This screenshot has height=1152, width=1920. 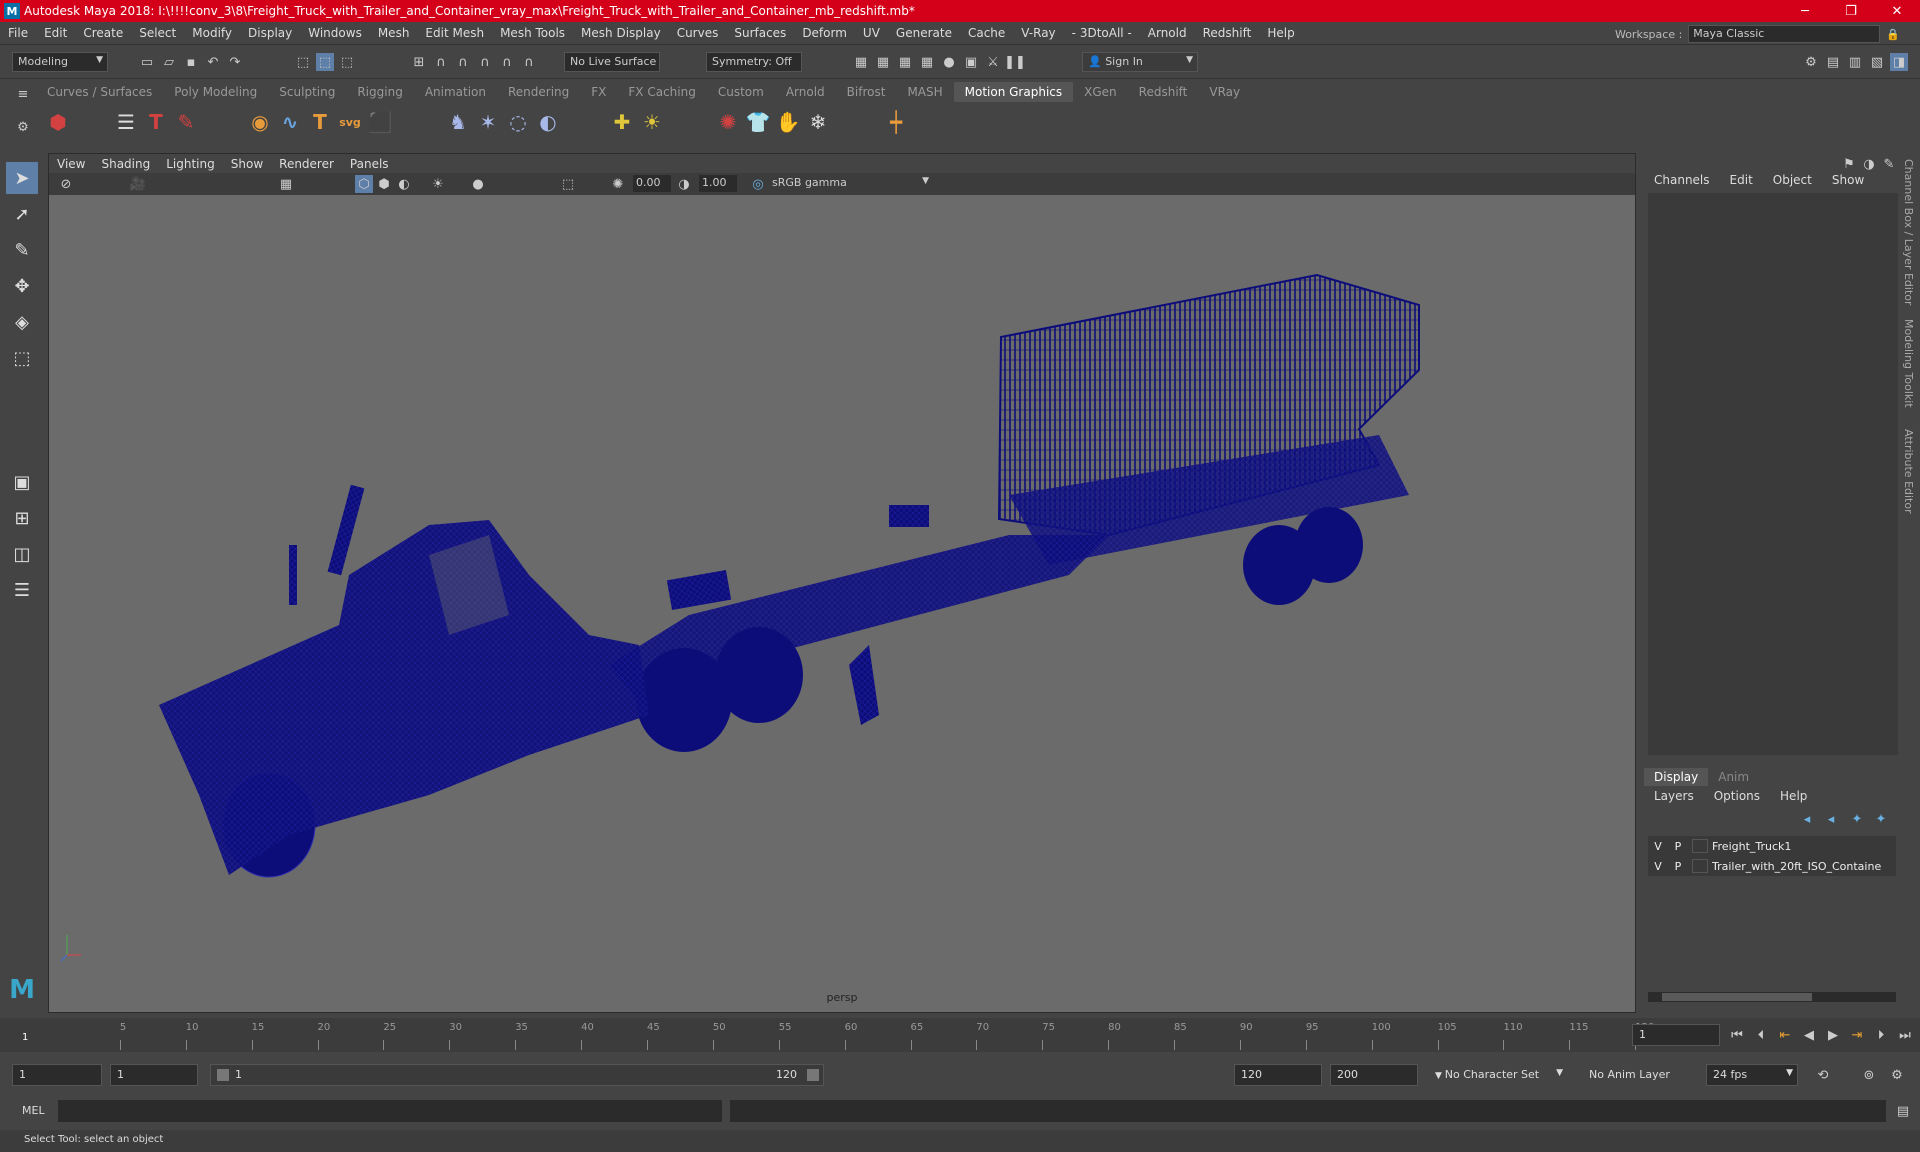 I want to click on tshirt-icon: 👕, so click(x=758, y=122).